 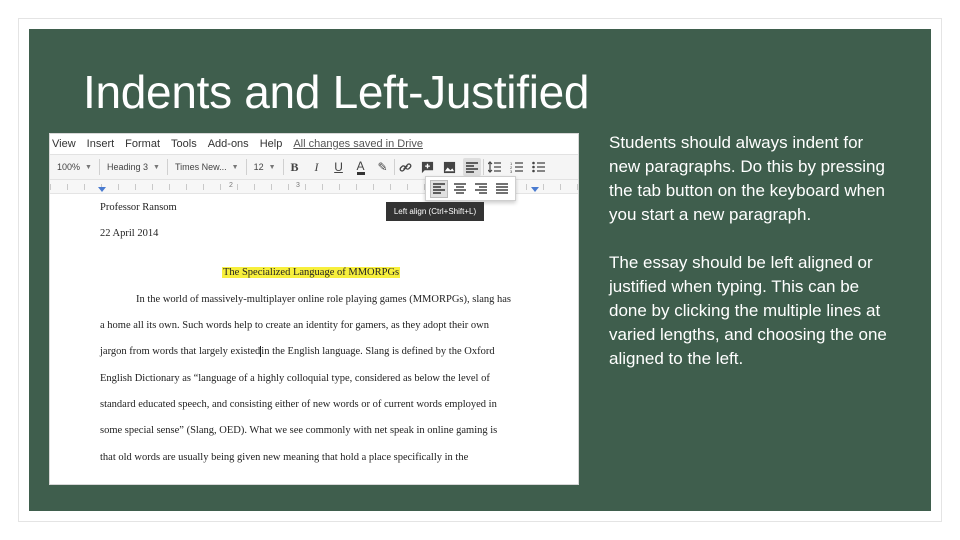 I want to click on saved-status-link: All changes saved in Drive, so click(x=358, y=144).